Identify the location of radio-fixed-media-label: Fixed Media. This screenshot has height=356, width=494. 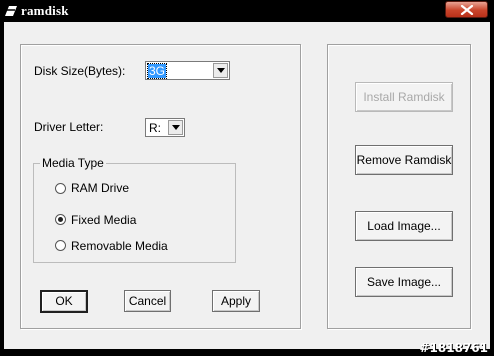
(103, 220).